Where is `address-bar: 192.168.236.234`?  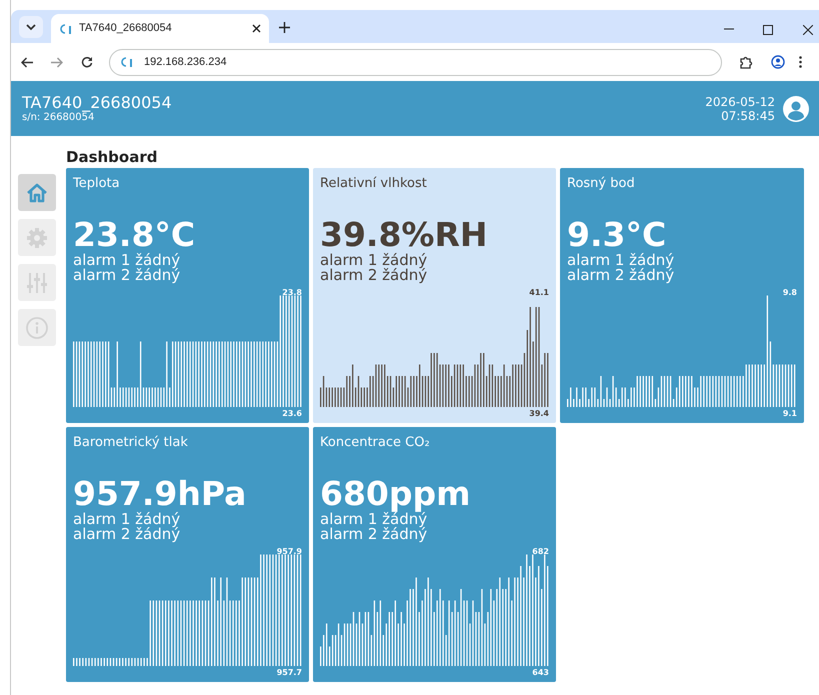 address-bar: 192.168.236.234 is located at coordinates (415, 62).